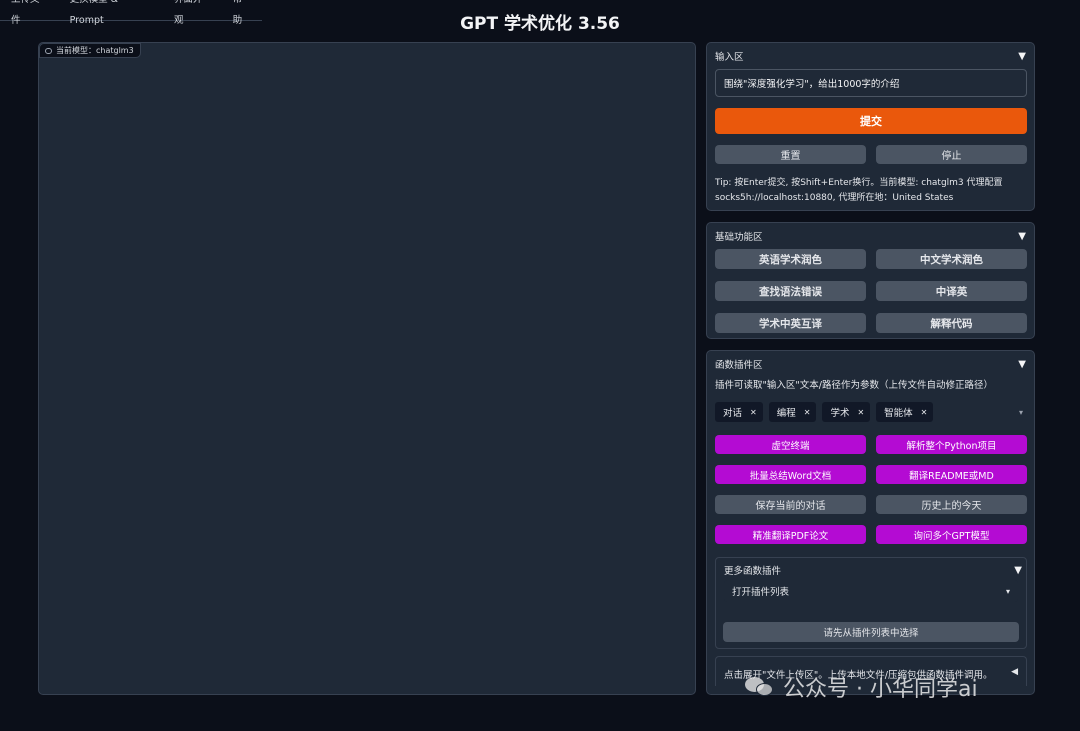 The width and height of the screenshot is (1080, 731). I want to click on save-conversation-button: 保存当前的对话, so click(790, 504).